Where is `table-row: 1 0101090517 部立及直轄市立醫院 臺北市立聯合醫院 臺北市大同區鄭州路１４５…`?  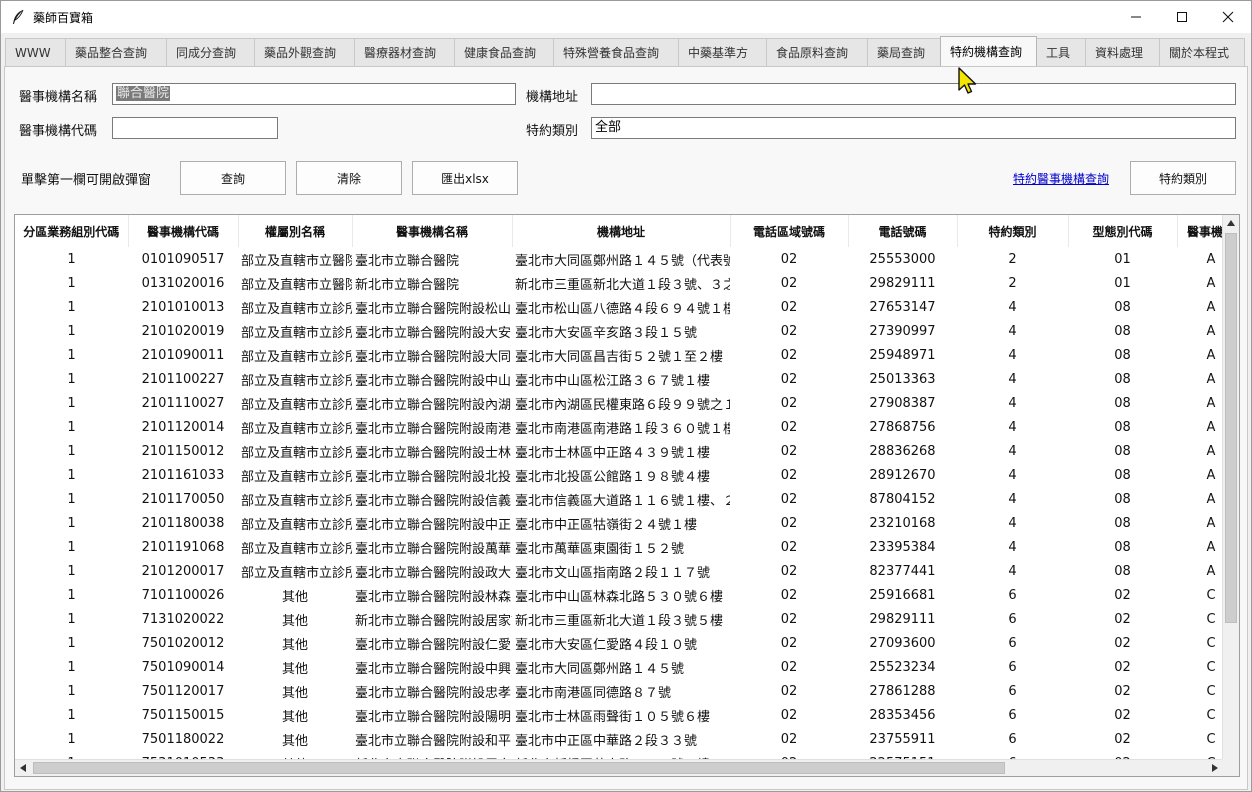 table-row: 1 0101090517 部立及直轄市立醫院 臺北市立聯合醫院 臺北市大同區鄭州路１４５… is located at coordinates (619, 259).